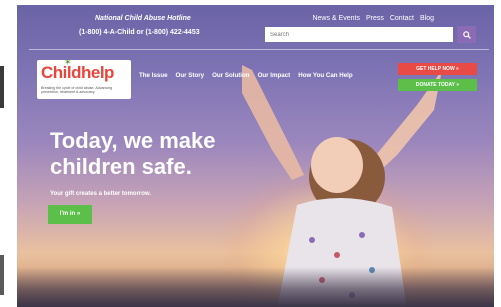 The image size is (501, 307). What do you see at coordinates (335, 18) in the screenshot?
I see `top-link-news-events: News & Events` at bounding box center [335, 18].